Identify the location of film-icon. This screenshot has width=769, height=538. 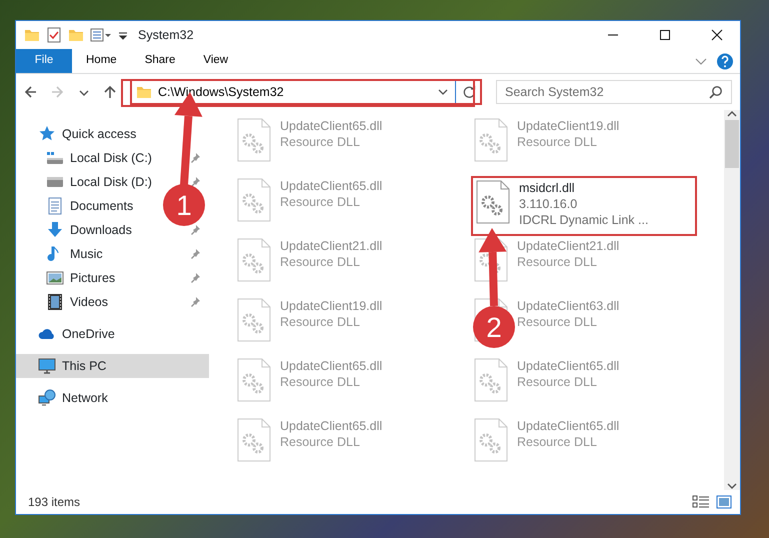
(55, 302).